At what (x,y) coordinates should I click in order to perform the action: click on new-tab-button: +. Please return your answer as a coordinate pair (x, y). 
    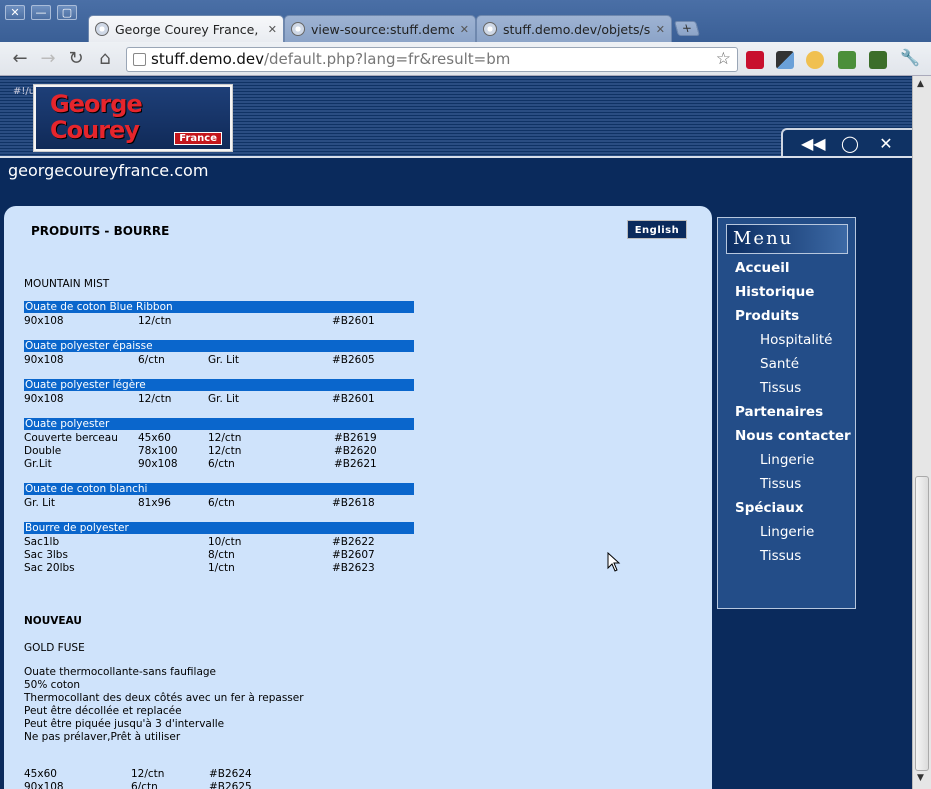
    Looking at the image, I should click on (687, 28).